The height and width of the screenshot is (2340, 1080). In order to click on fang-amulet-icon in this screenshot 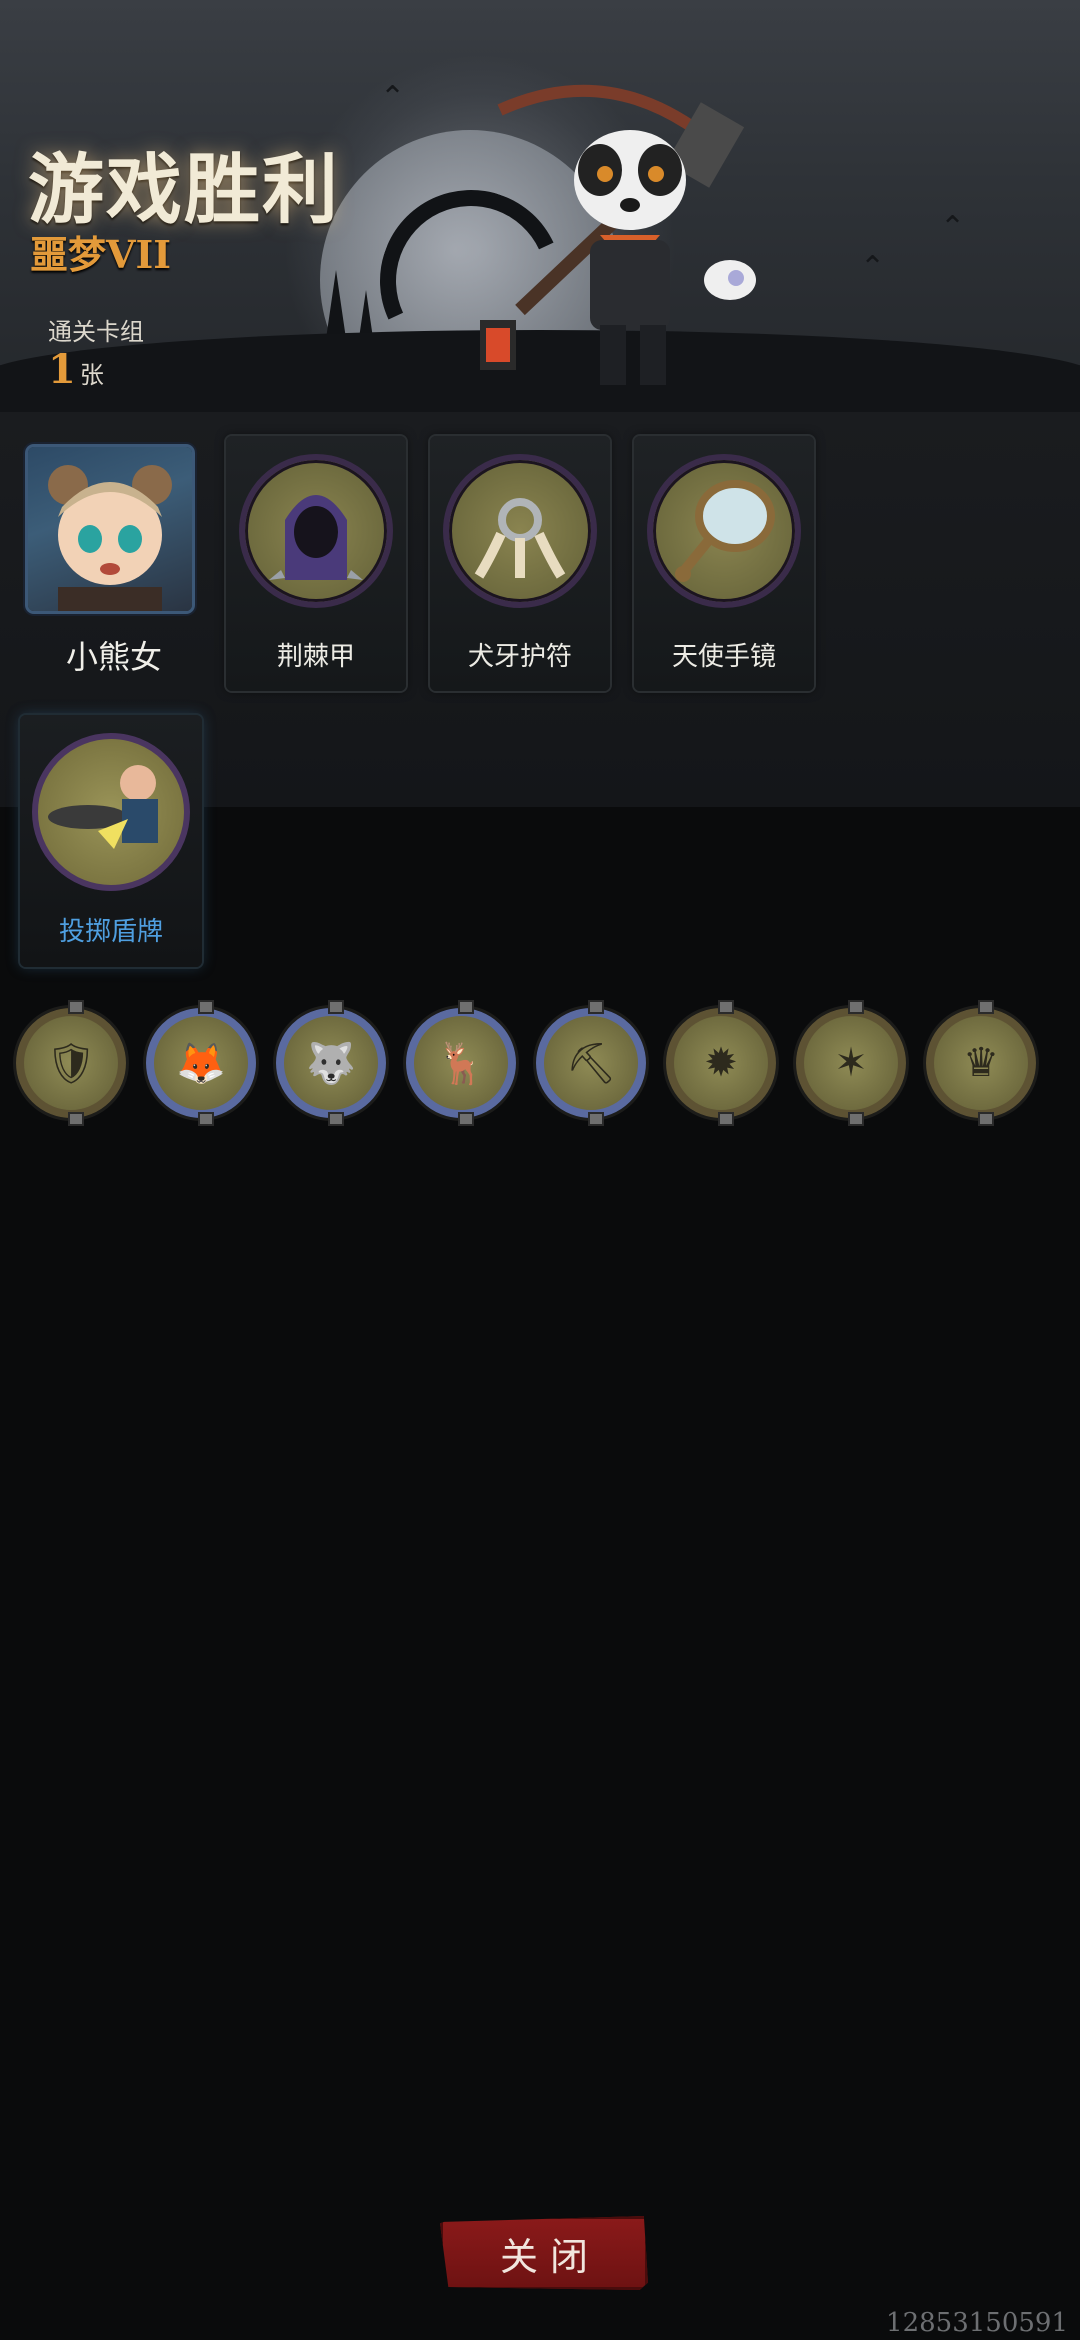, I will do `click(520, 531)`.